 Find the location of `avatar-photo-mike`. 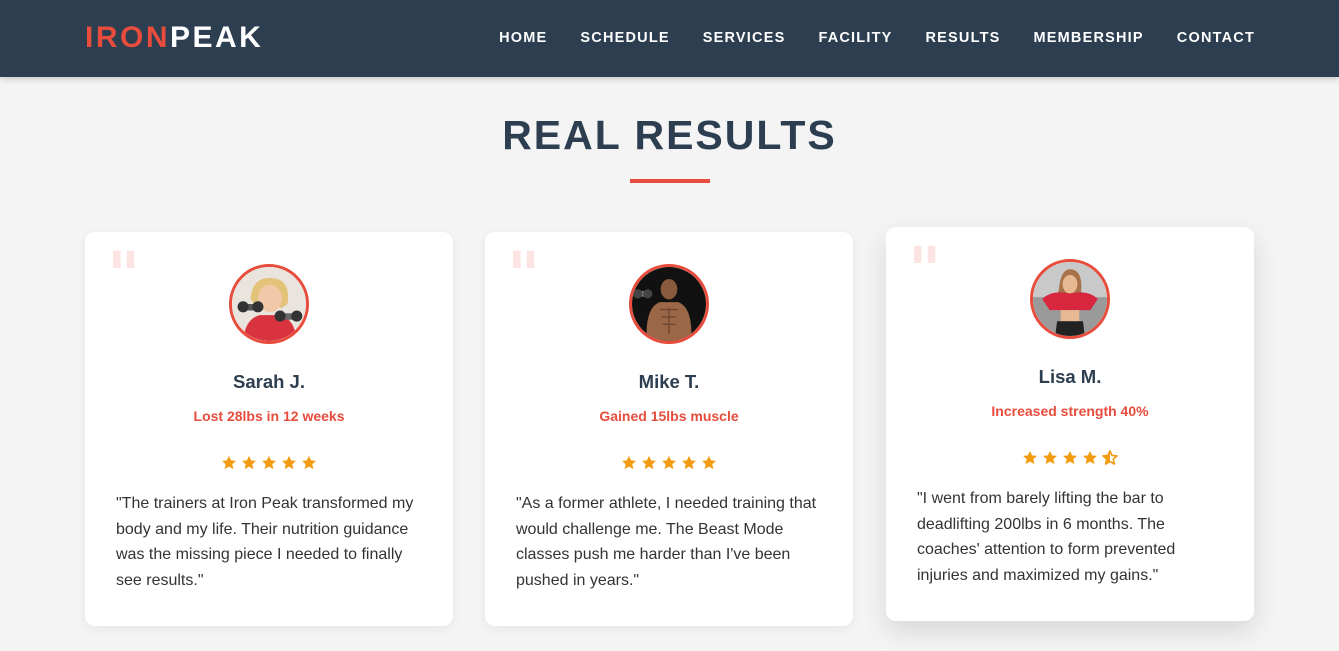

avatar-photo-mike is located at coordinates (669, 304).